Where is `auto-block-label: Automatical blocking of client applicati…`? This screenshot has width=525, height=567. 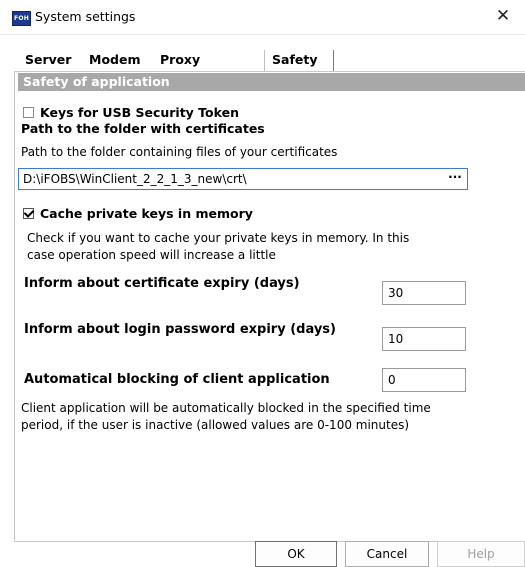 auto-block-label: Automatical blocking of client applicati… is located at coordinates (177, 379).